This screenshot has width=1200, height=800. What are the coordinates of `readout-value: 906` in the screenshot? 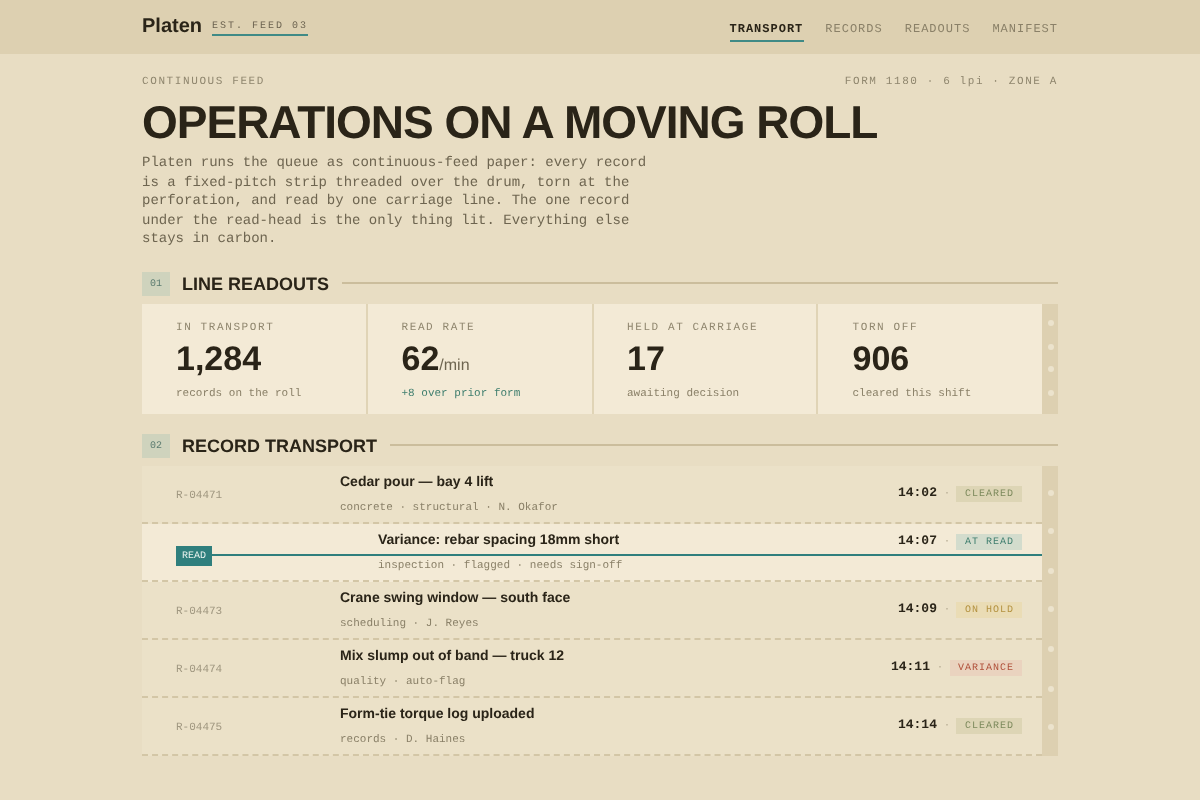 It's located at (882, 359).